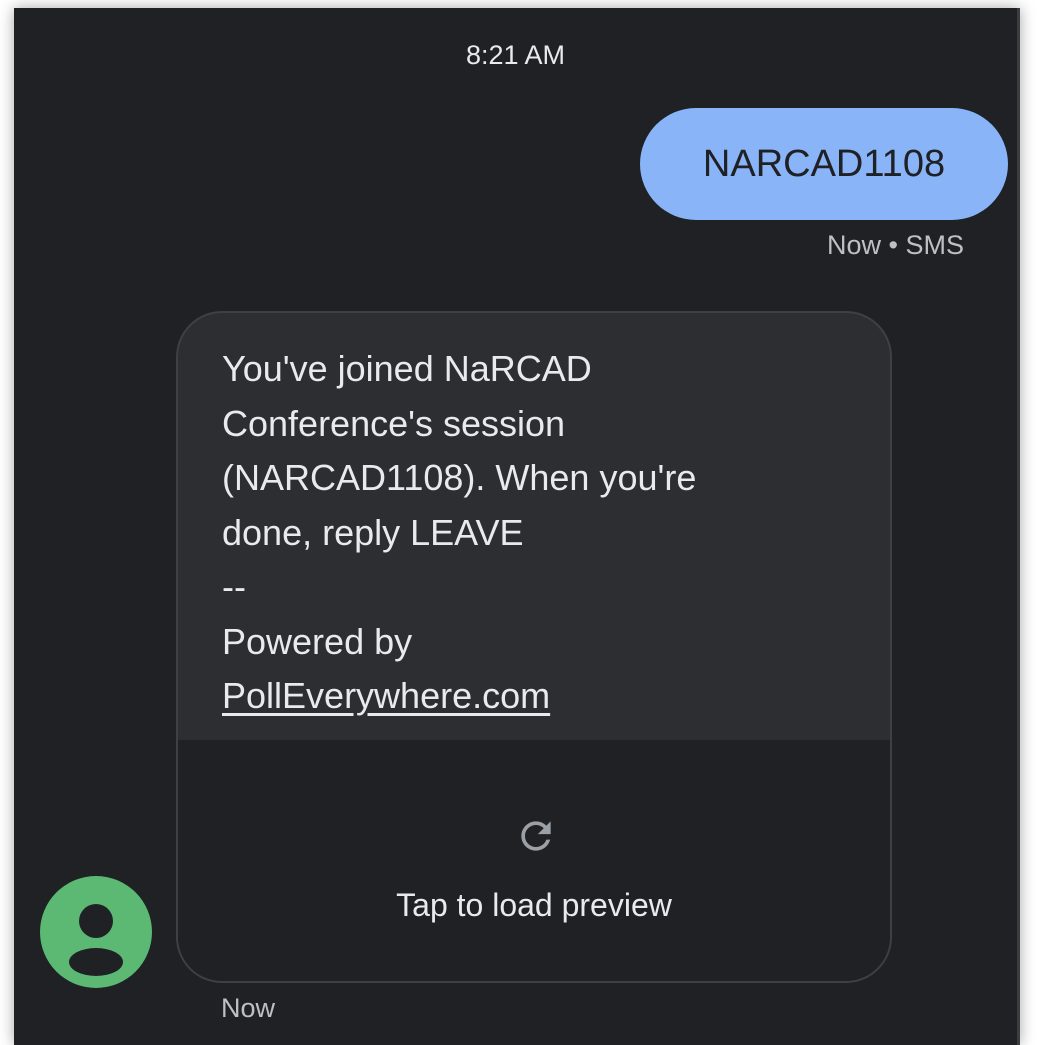 This screenshot has width=1043, height=1045. Describe the element at coordinates (536, 836) in the screenshot. I see `refresh-icon` at that location.